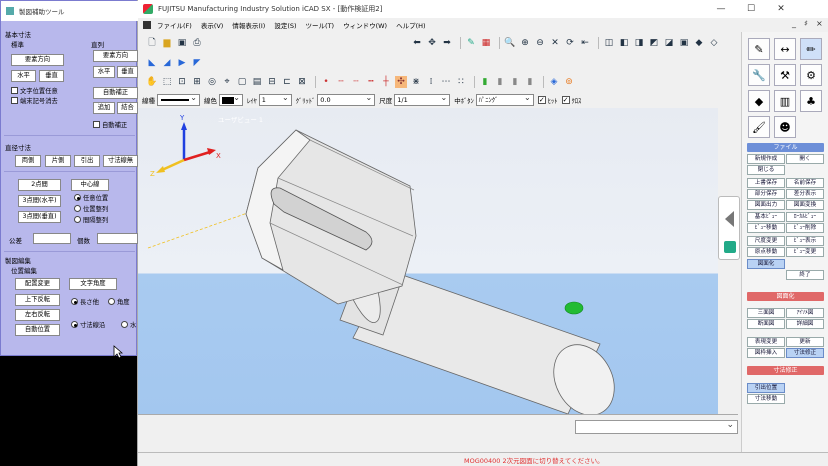 This screenshot has height=466, width=828. I want to click on hammer-icon: ⚒, so click(785, 75).